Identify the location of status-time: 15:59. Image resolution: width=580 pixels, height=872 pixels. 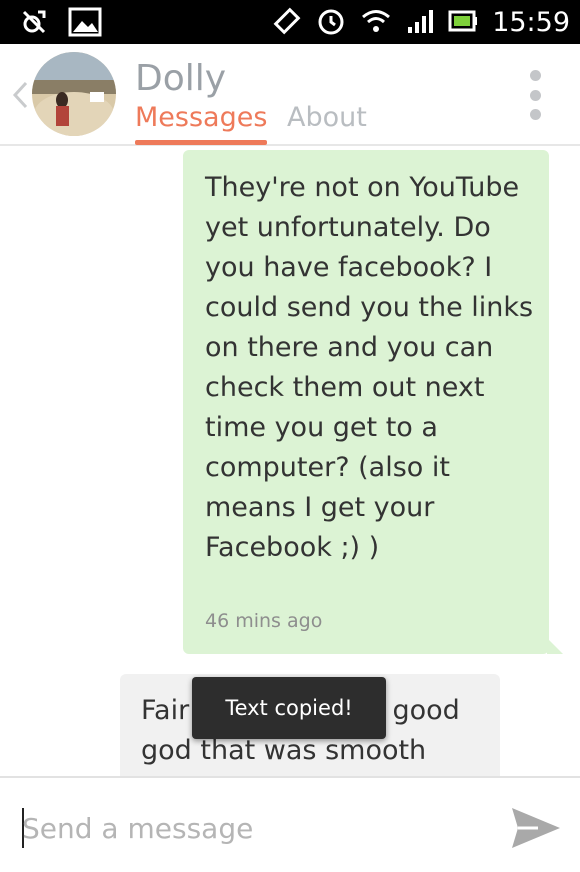
(531, 22).